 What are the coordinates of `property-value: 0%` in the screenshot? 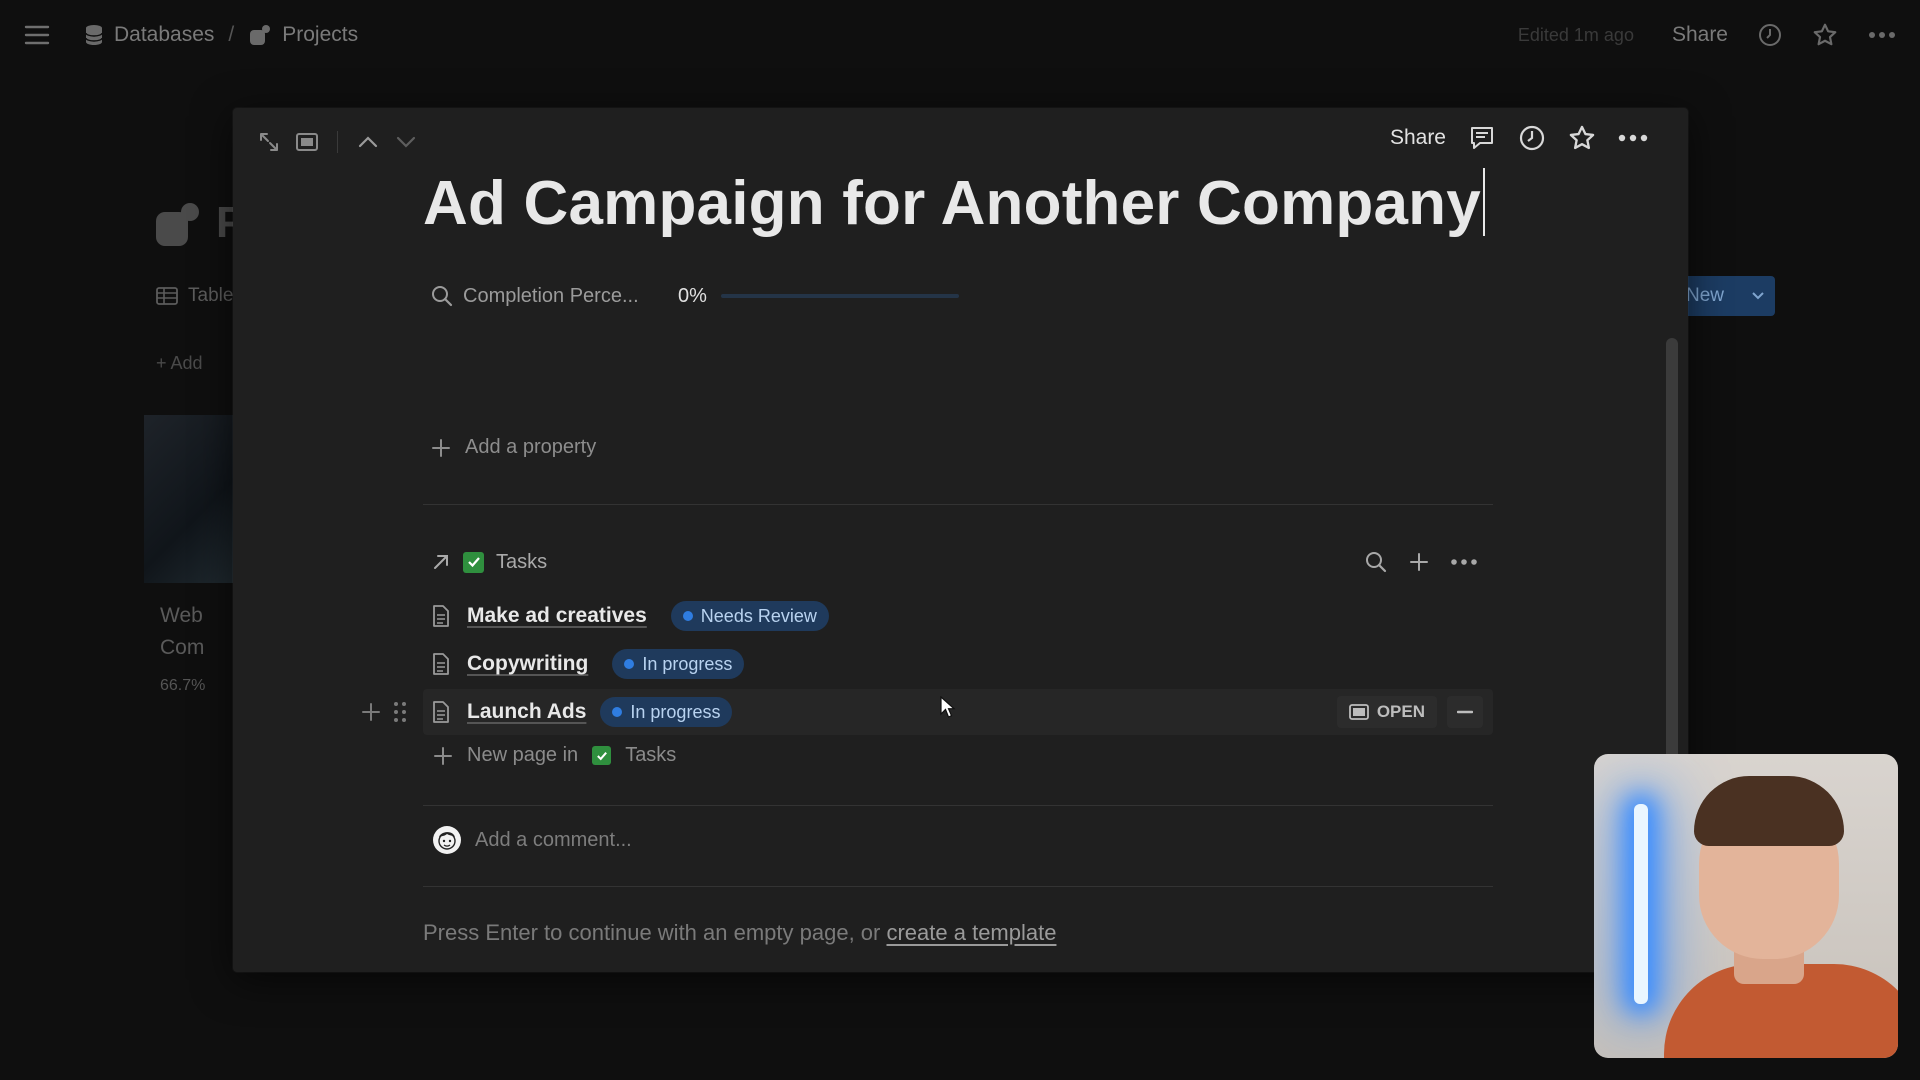 It's located at (818, 296).